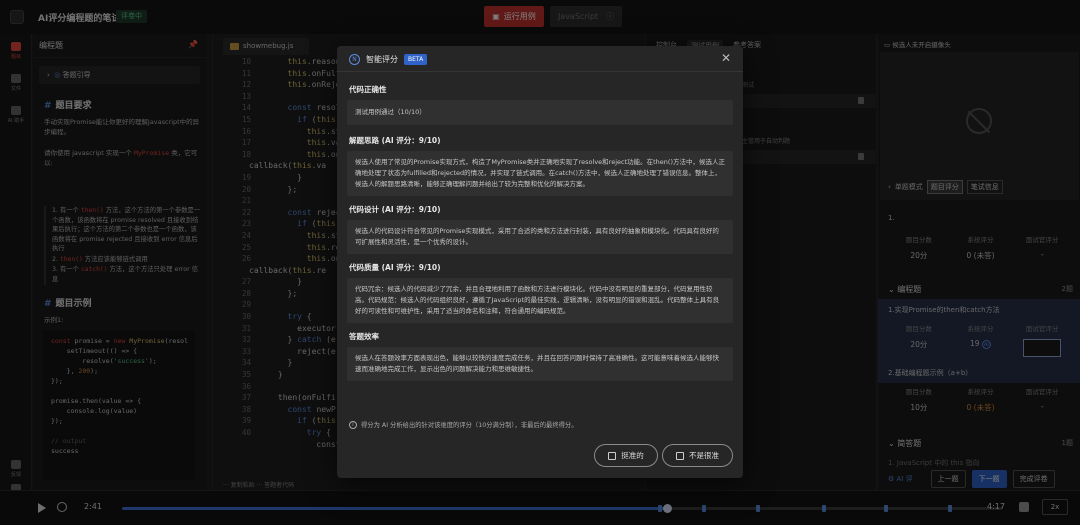 The width and height of the screenshot is (1080, 525). Describe the element at coordinates (395, 267) in the screenshot. I see `section-title: 代码质量 (AI 评分：9/10)` at that location.